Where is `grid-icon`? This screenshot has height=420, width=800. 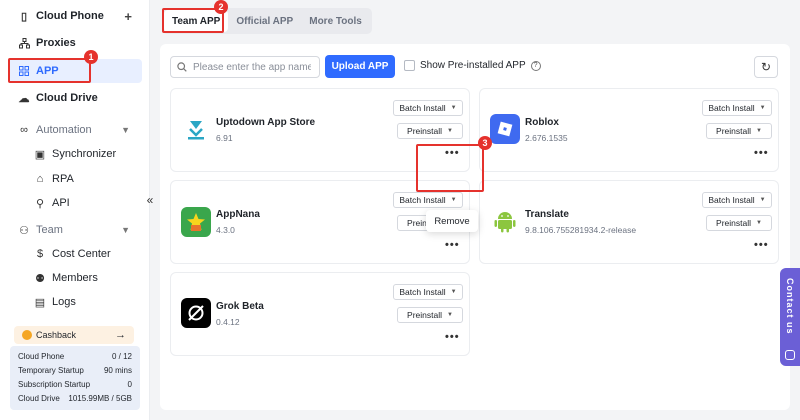
grid-icon is located at coordinates (24, 71).